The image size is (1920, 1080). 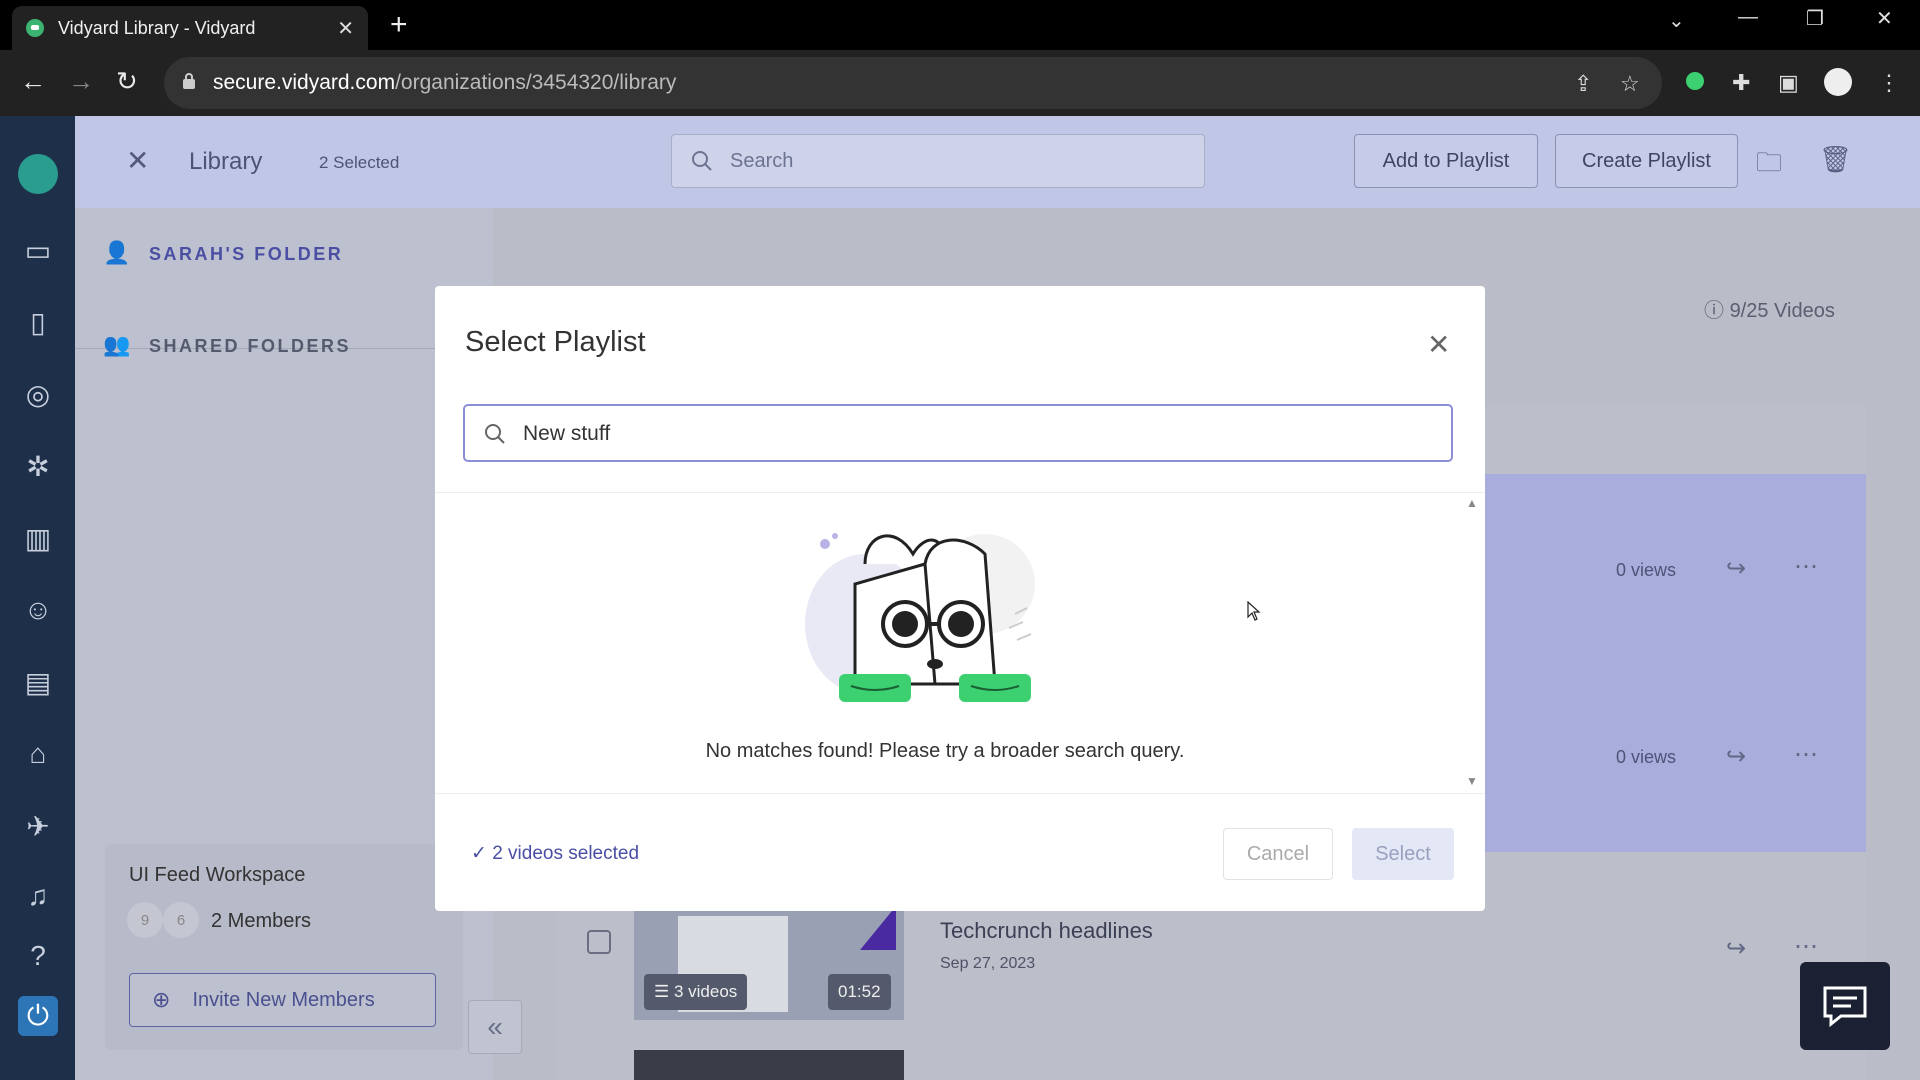 What do you see at coordinates (359, 162) in the screenshot?
I see `selected-count: 2 Selected` at bounding box center [359, 162].